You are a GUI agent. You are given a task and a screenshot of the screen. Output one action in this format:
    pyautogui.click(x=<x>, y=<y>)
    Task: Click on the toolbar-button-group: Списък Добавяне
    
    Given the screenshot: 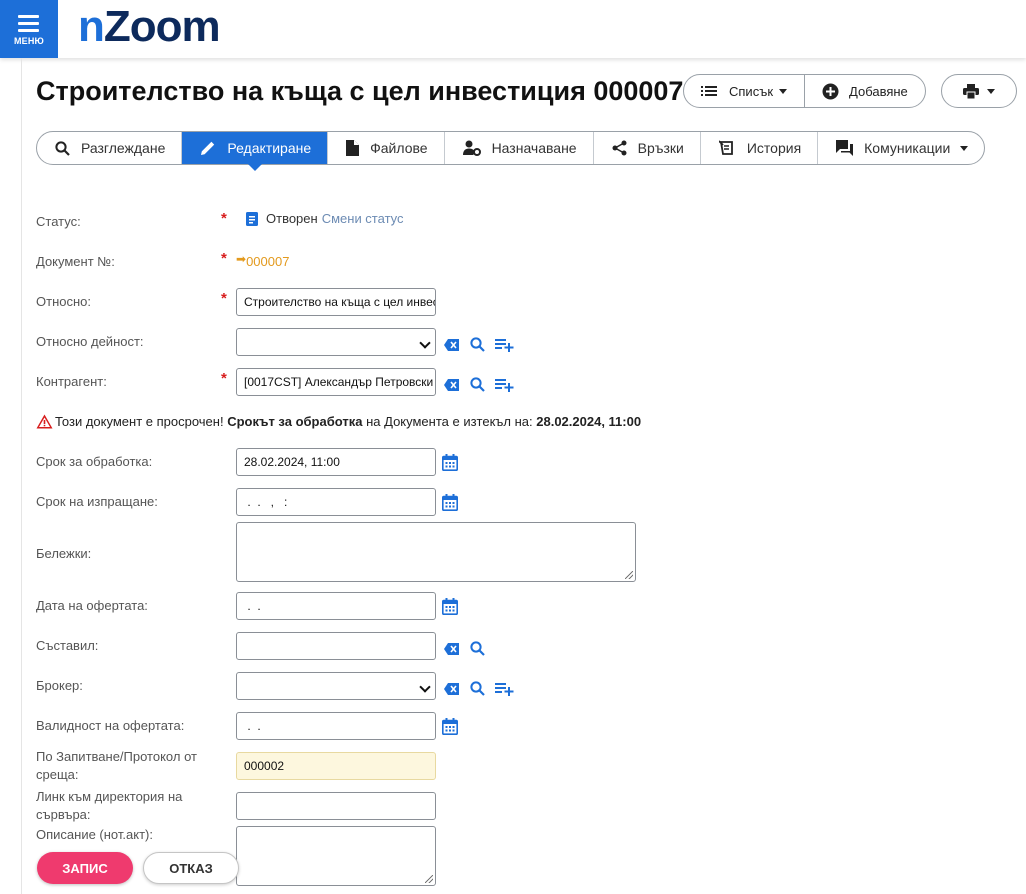 What is the action you would take?
    pyautogui.click(x=804, y=91)
    